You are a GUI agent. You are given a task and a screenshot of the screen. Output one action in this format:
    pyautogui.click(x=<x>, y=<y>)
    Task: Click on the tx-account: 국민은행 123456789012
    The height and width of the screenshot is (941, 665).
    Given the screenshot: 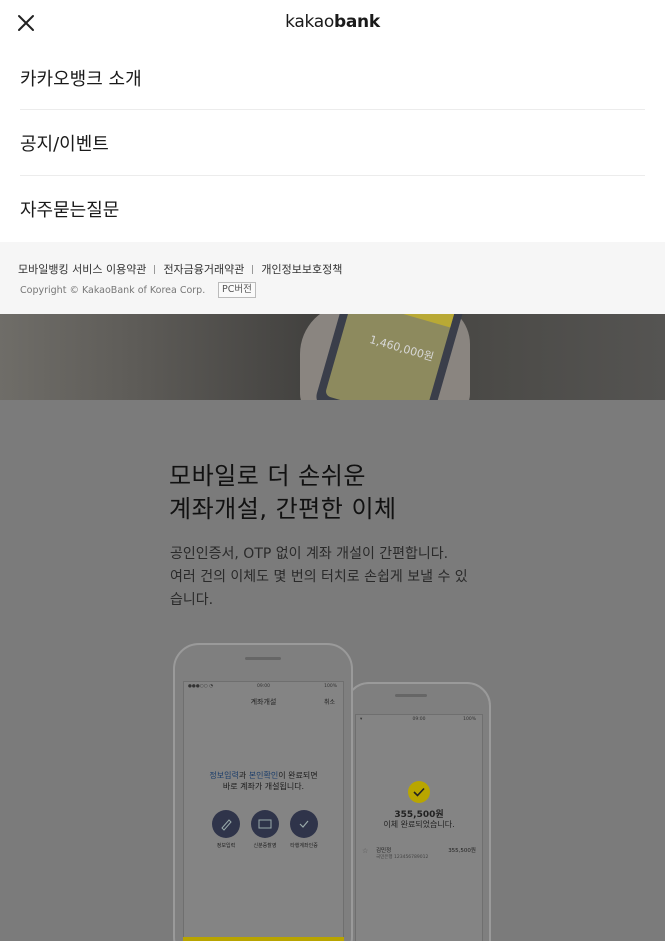 What is the action you would take?
    pyautogui.click(x=402, y=857)
    